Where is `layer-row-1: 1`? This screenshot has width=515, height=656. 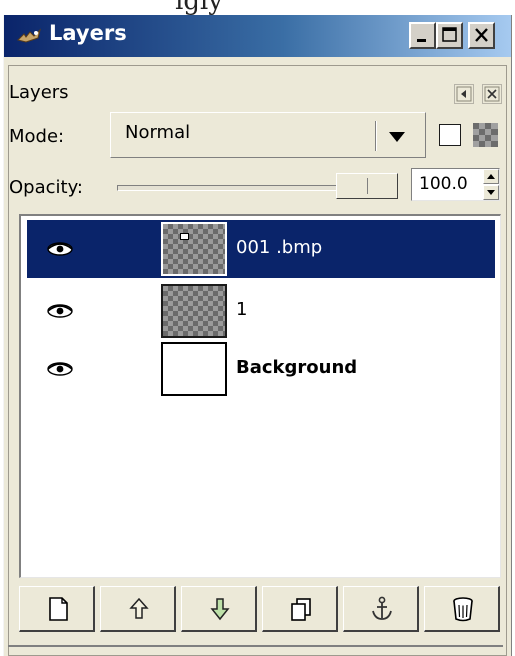 layer-row-1: 1 is located at coordinates (261, 311).